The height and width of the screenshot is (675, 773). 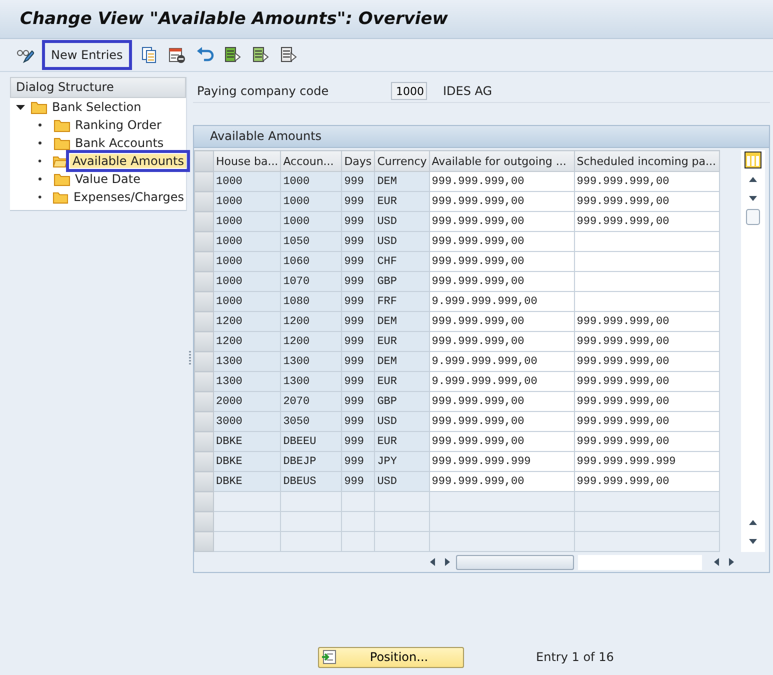 I want to click on table-cell: JPY, so click(x=402, y=462).